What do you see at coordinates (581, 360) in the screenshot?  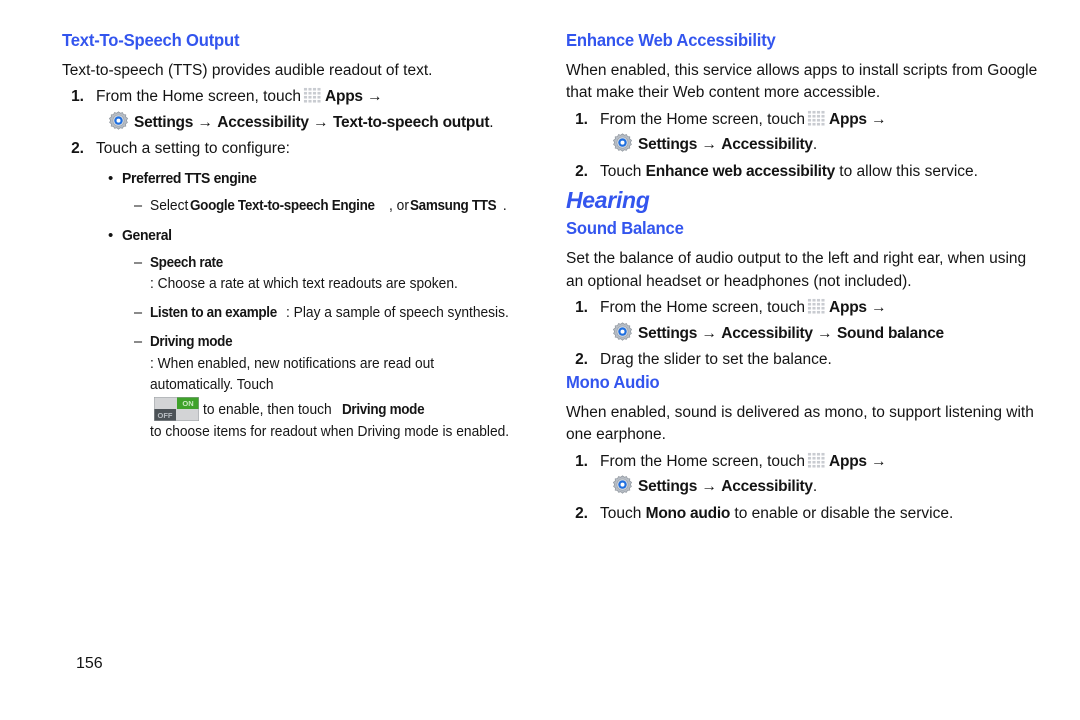 I see `sound-balance-step-2-number: 2.` at bounding box center [581, 360].